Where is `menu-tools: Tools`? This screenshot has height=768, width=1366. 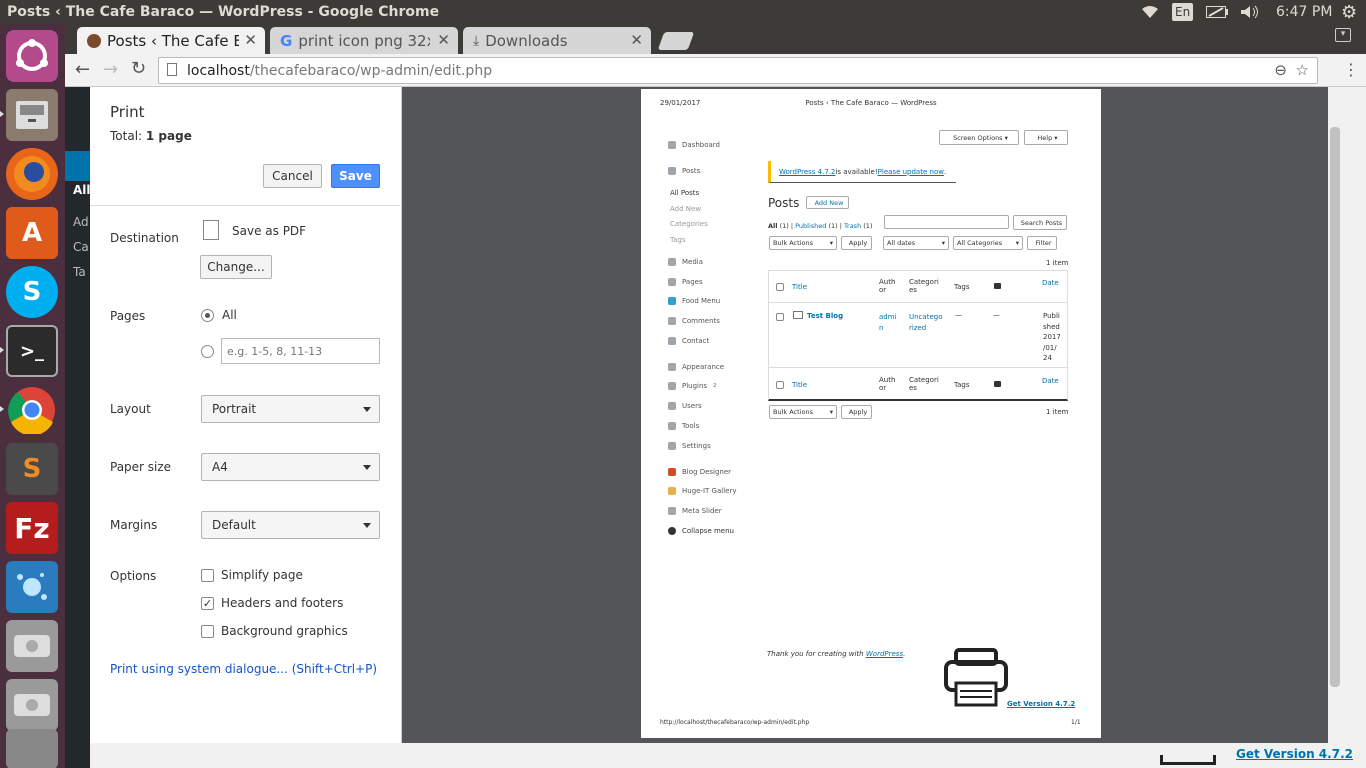 menu-tools: Tools is located at coordinates (683, 426).